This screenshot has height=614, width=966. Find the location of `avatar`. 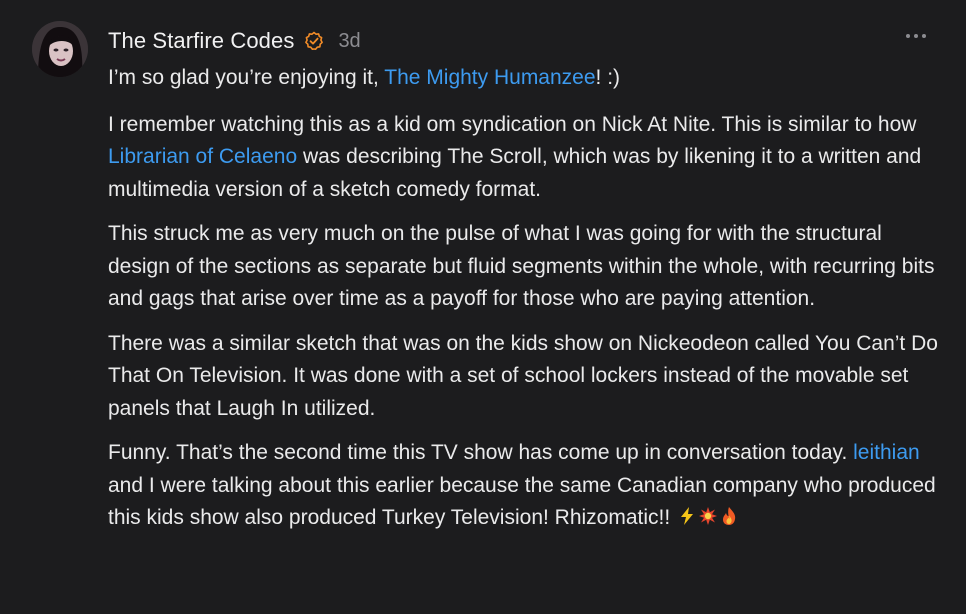

avatar is located at coordinates (60, 49).